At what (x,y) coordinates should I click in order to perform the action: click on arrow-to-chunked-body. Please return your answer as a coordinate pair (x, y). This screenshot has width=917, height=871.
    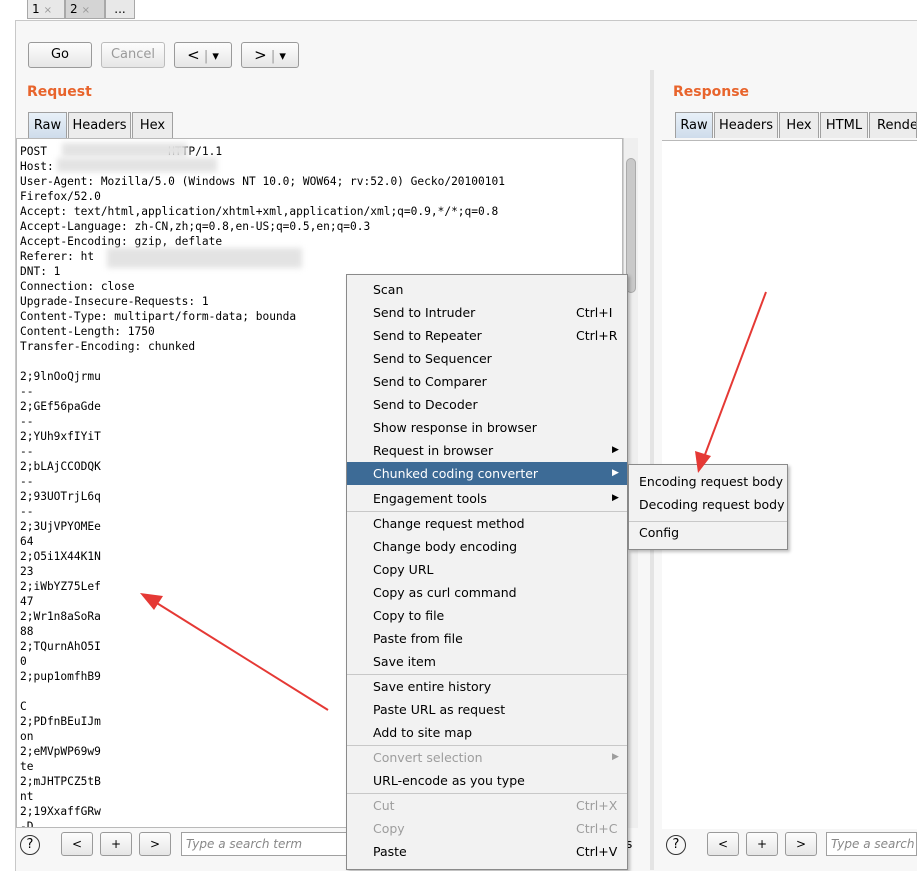
    Looking at the image, I should click on (234, 652).